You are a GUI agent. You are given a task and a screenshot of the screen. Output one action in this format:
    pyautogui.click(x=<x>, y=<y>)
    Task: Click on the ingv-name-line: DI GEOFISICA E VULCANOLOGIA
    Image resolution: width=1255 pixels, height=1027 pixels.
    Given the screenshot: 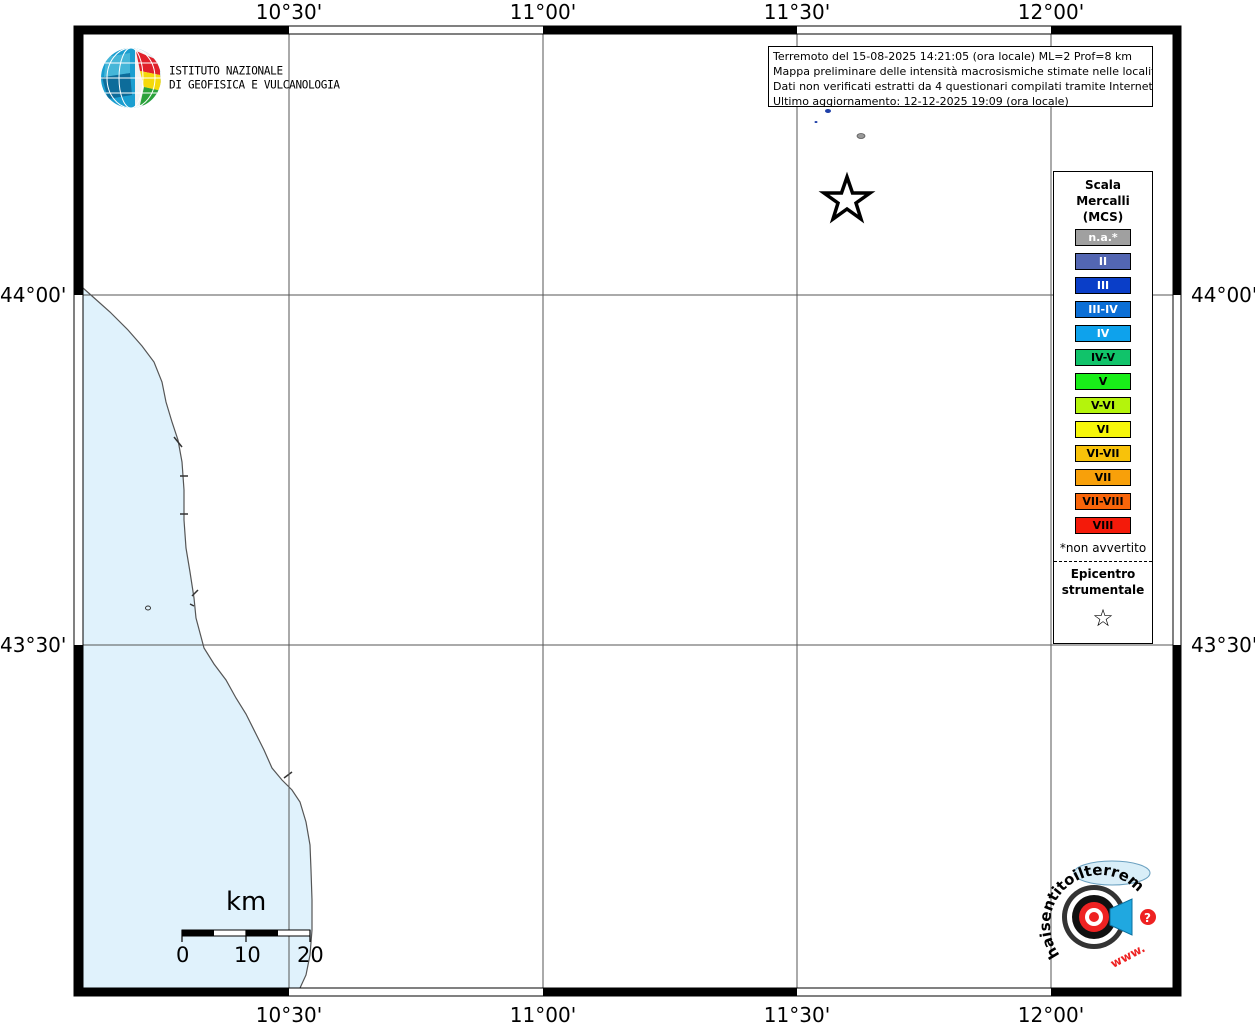 What is the action you would take?
    pyautogui.click(x=254, y=84)
    